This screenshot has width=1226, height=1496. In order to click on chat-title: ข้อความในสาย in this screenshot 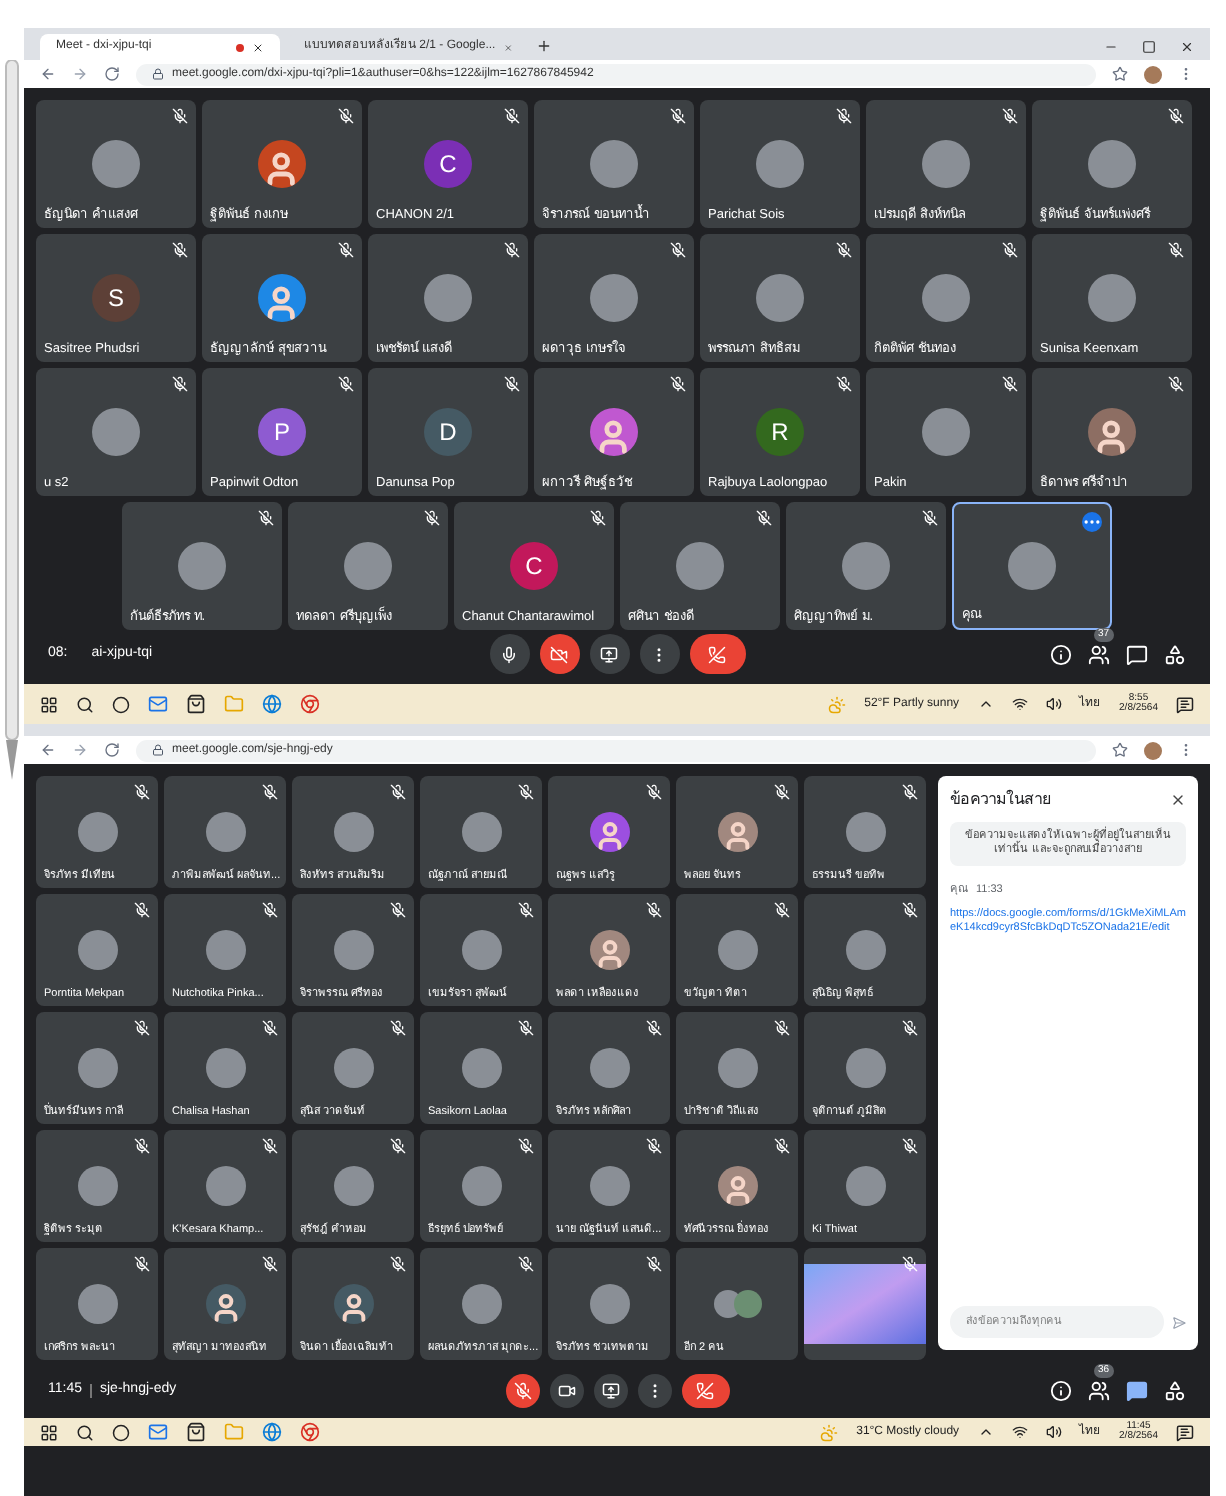, I will do `click(1001, 800)`.